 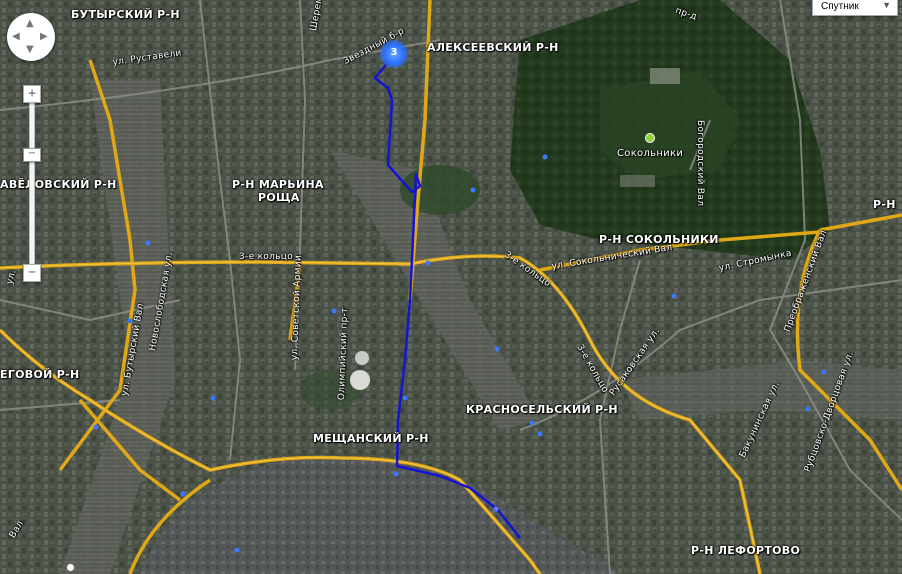 I want to click on district-label-krasnoselsky: КРАСНОСЕЛЬСКИЙ Р-Н, so click(x=542, y=409).